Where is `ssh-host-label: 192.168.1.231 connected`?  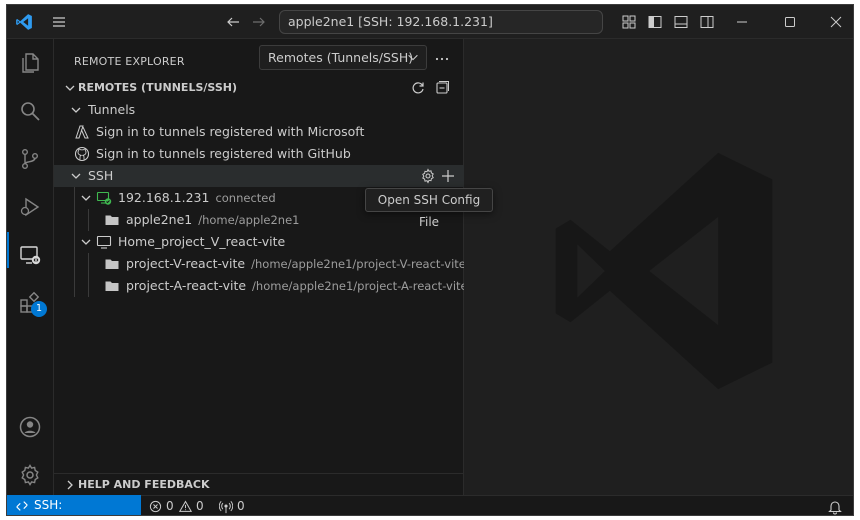 ssh-host-label: 192.168.1.231 connected is located at coordinates (197, 198).